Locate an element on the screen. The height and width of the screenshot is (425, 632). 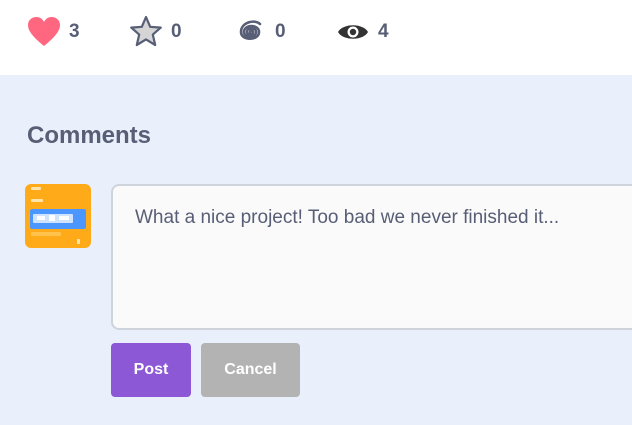
remixes-stat: 0 is located at coordinates (259, 32).